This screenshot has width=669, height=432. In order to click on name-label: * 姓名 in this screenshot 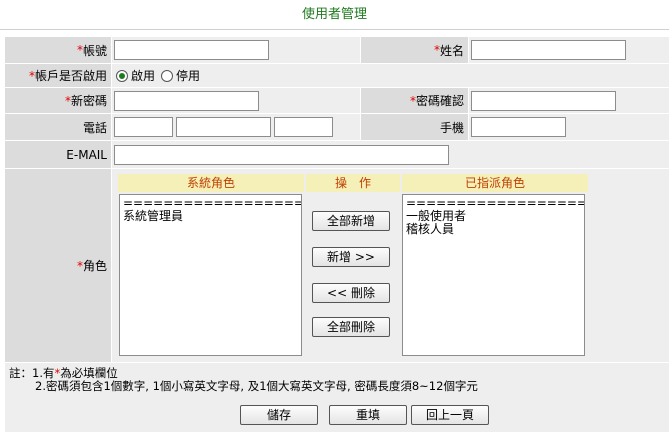, I will do `click(414, 50)`.